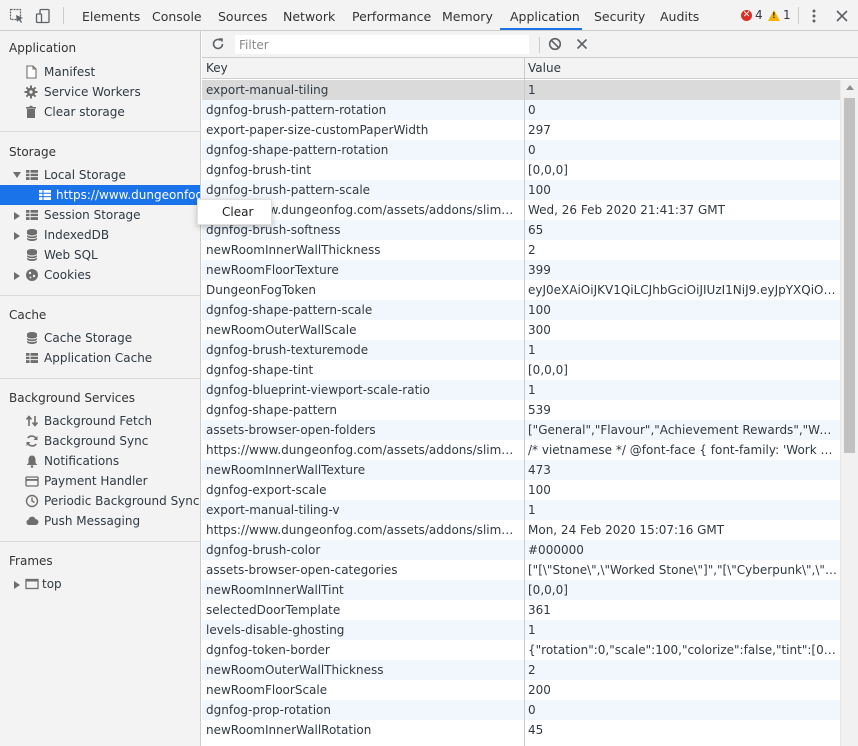 The image size is (858, 746). I want to click on table-row: selectedDoorTemplate 361, so click(521, 610).